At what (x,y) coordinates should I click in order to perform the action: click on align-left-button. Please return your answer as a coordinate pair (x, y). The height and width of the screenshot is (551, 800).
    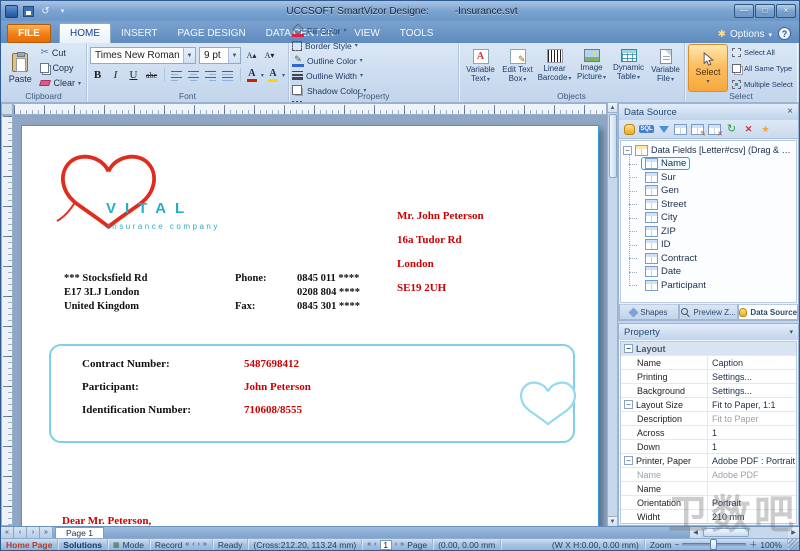
    Looking at the image, I should click on (177, 75).